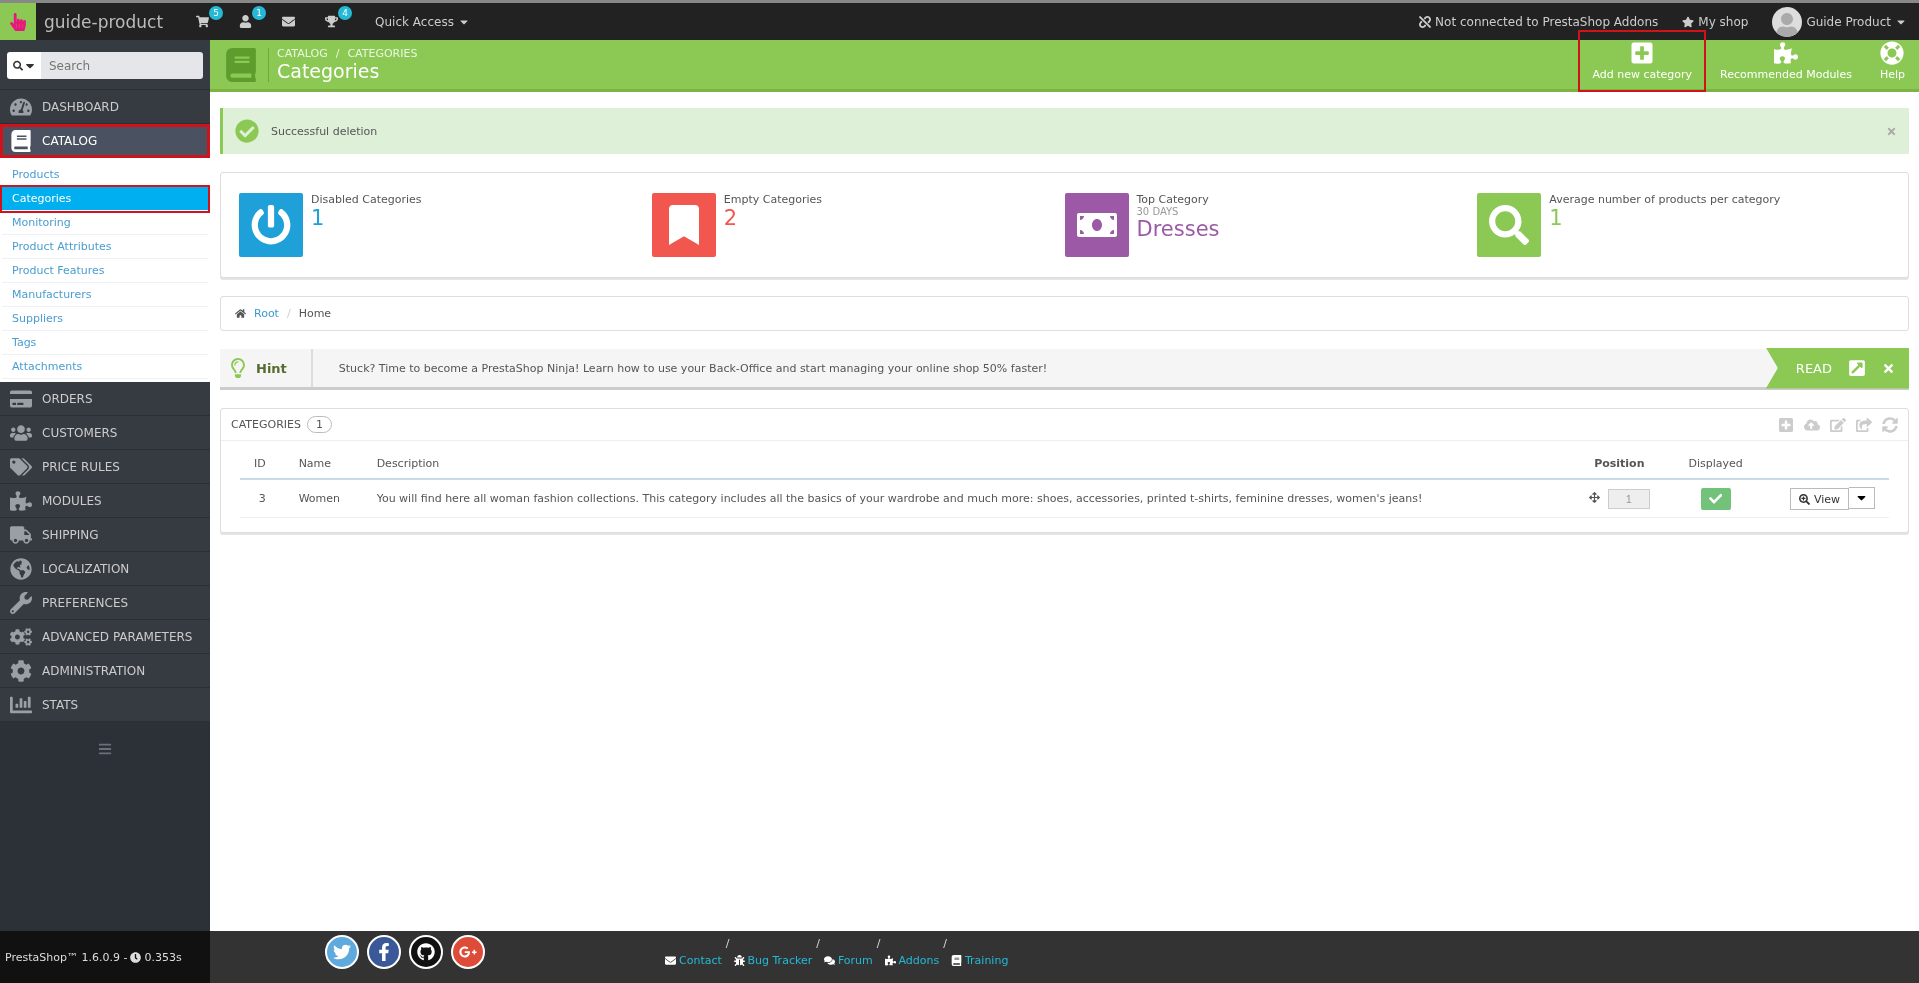  Describe the element at coordinates (66, 957) in the screenshot. I see `version-text: PrestaShop™ 1.6.0.9 -` at that location.